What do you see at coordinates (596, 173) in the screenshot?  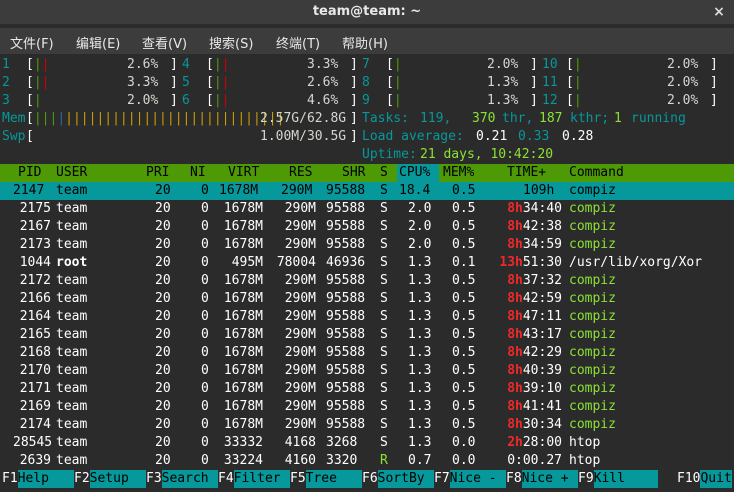 I see `col-command: Command` at bounding box center [596, 173].